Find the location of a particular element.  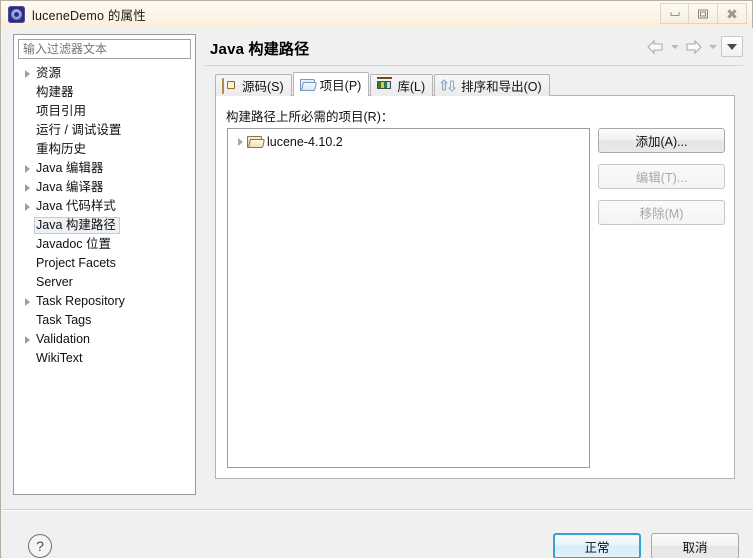

source-folder-icon is located at coordinates (230, 85).